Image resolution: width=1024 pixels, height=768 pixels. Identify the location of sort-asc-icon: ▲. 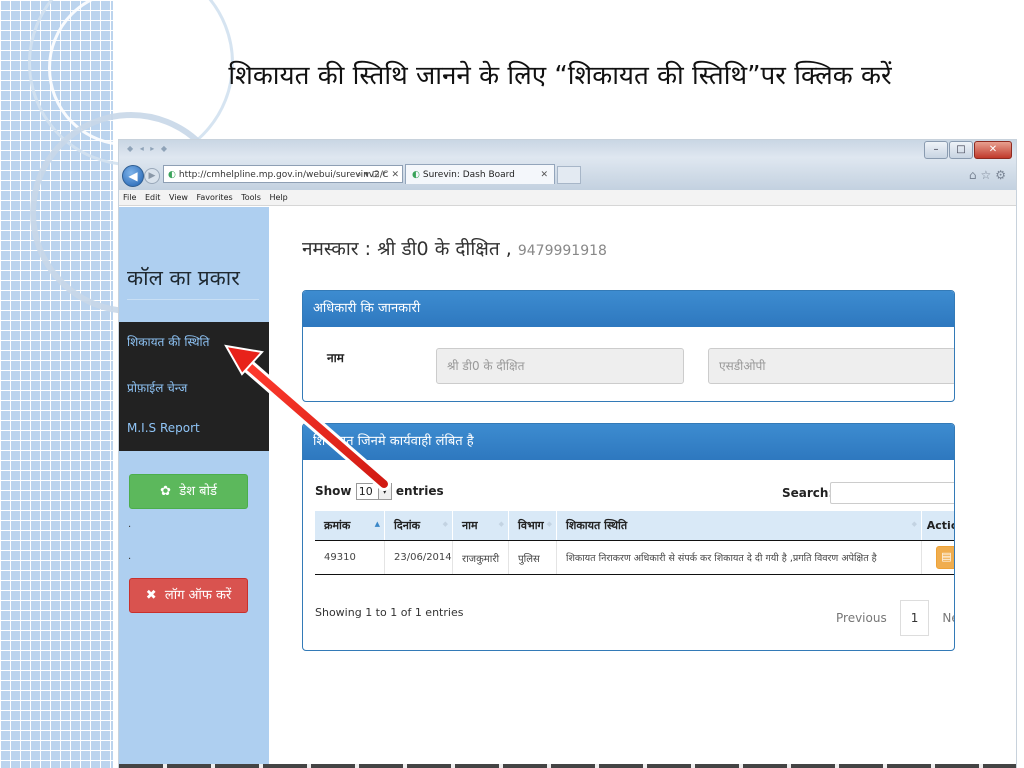
(377, 524).